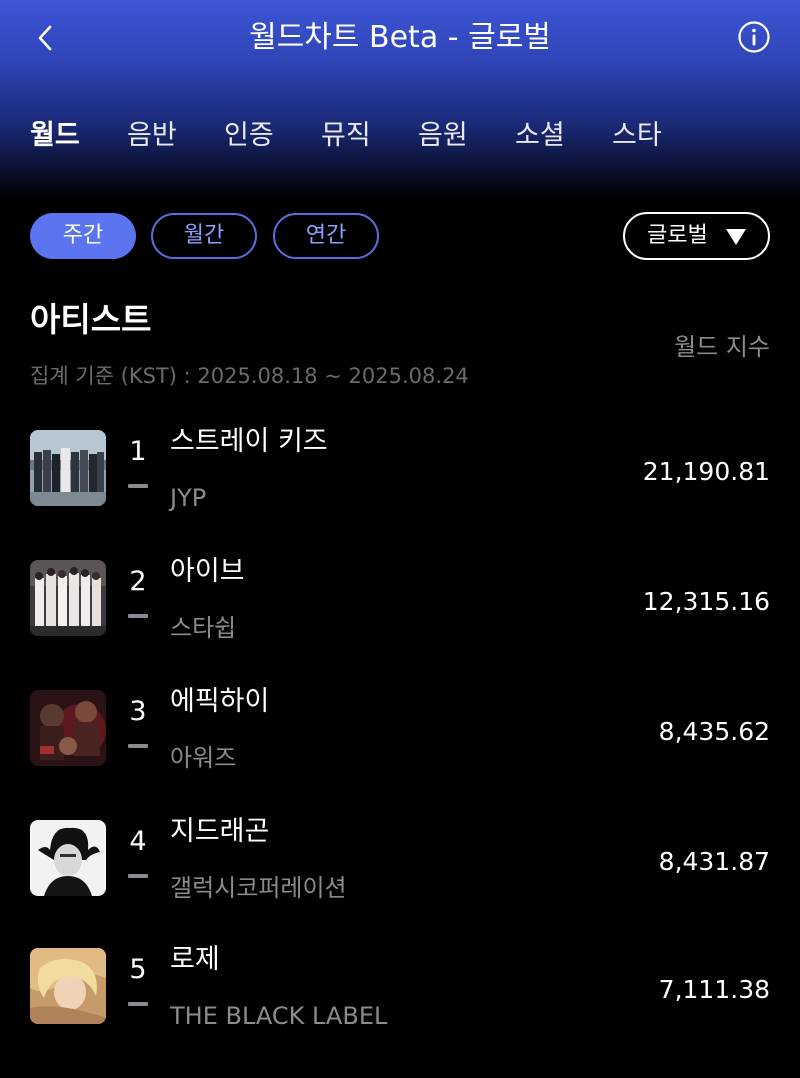  Describe the element at coordinates (258, 888) in the screenshot. I see `agency-name: 갤럭시코퍼레이션` at that location.